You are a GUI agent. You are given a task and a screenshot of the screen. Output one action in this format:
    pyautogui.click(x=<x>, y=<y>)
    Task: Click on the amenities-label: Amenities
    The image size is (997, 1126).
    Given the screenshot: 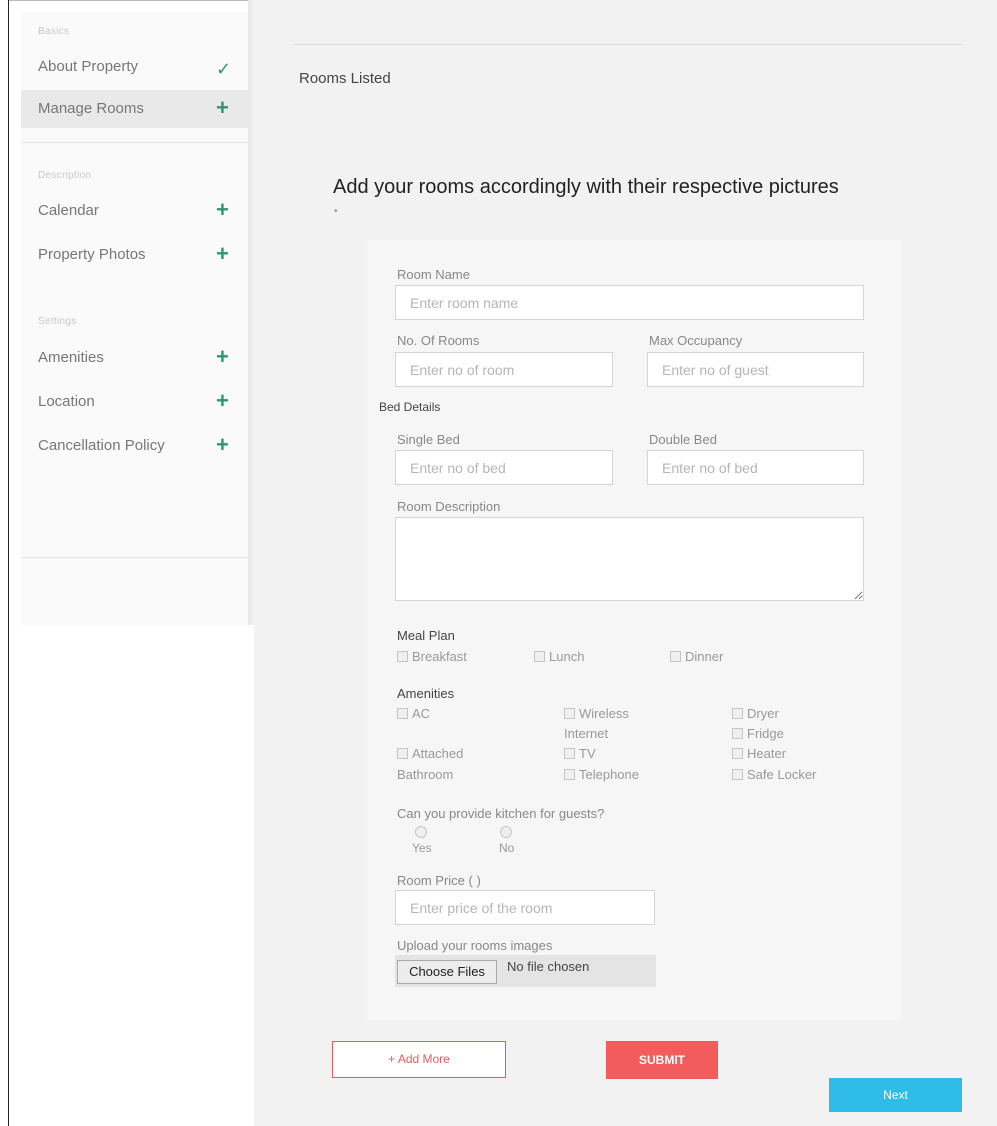 What is the action you would take?
    pyautogui.click(x=426, y=693)
    